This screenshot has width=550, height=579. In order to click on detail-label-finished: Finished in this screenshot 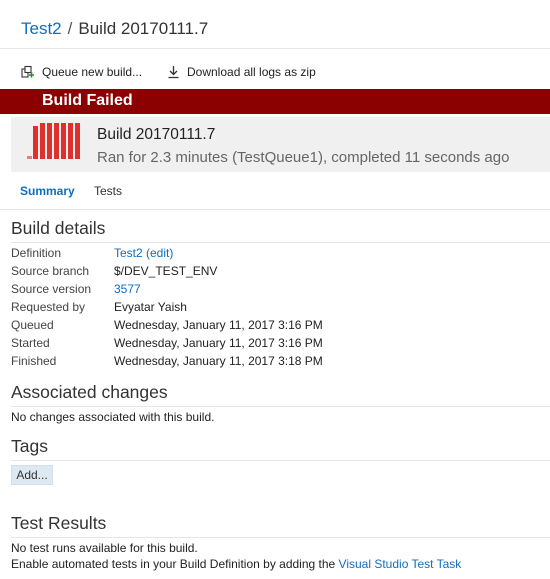, I will do `click(34, 361)`.